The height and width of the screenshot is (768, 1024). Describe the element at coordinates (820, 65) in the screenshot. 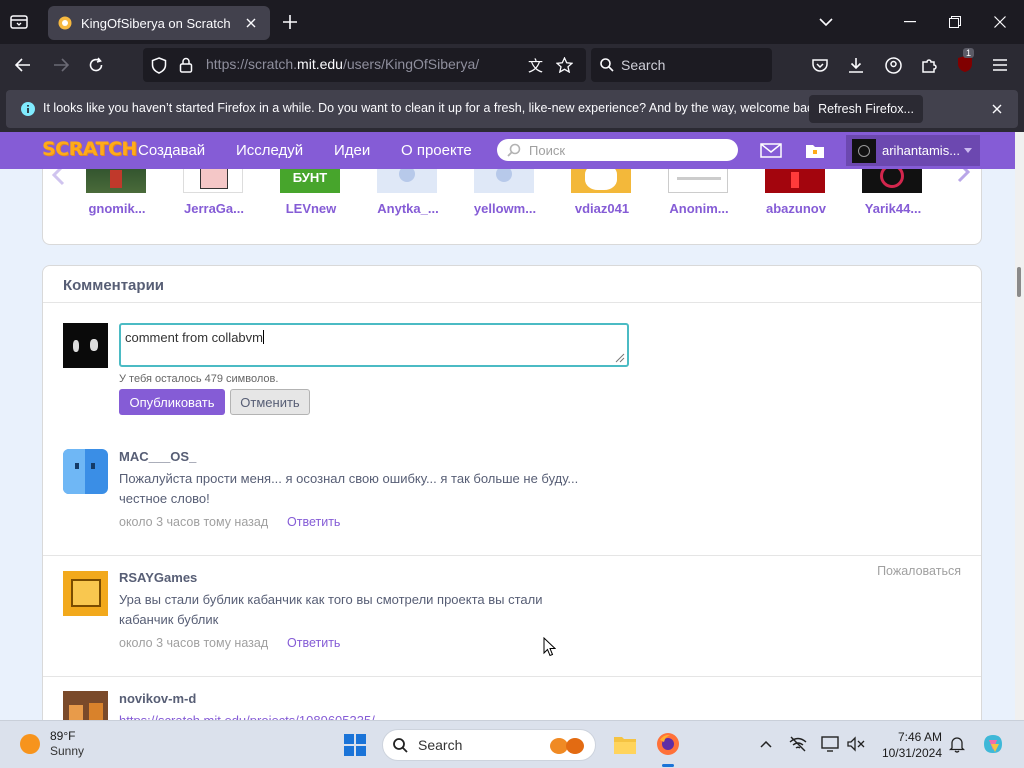

I see `pocket-button` at that location.